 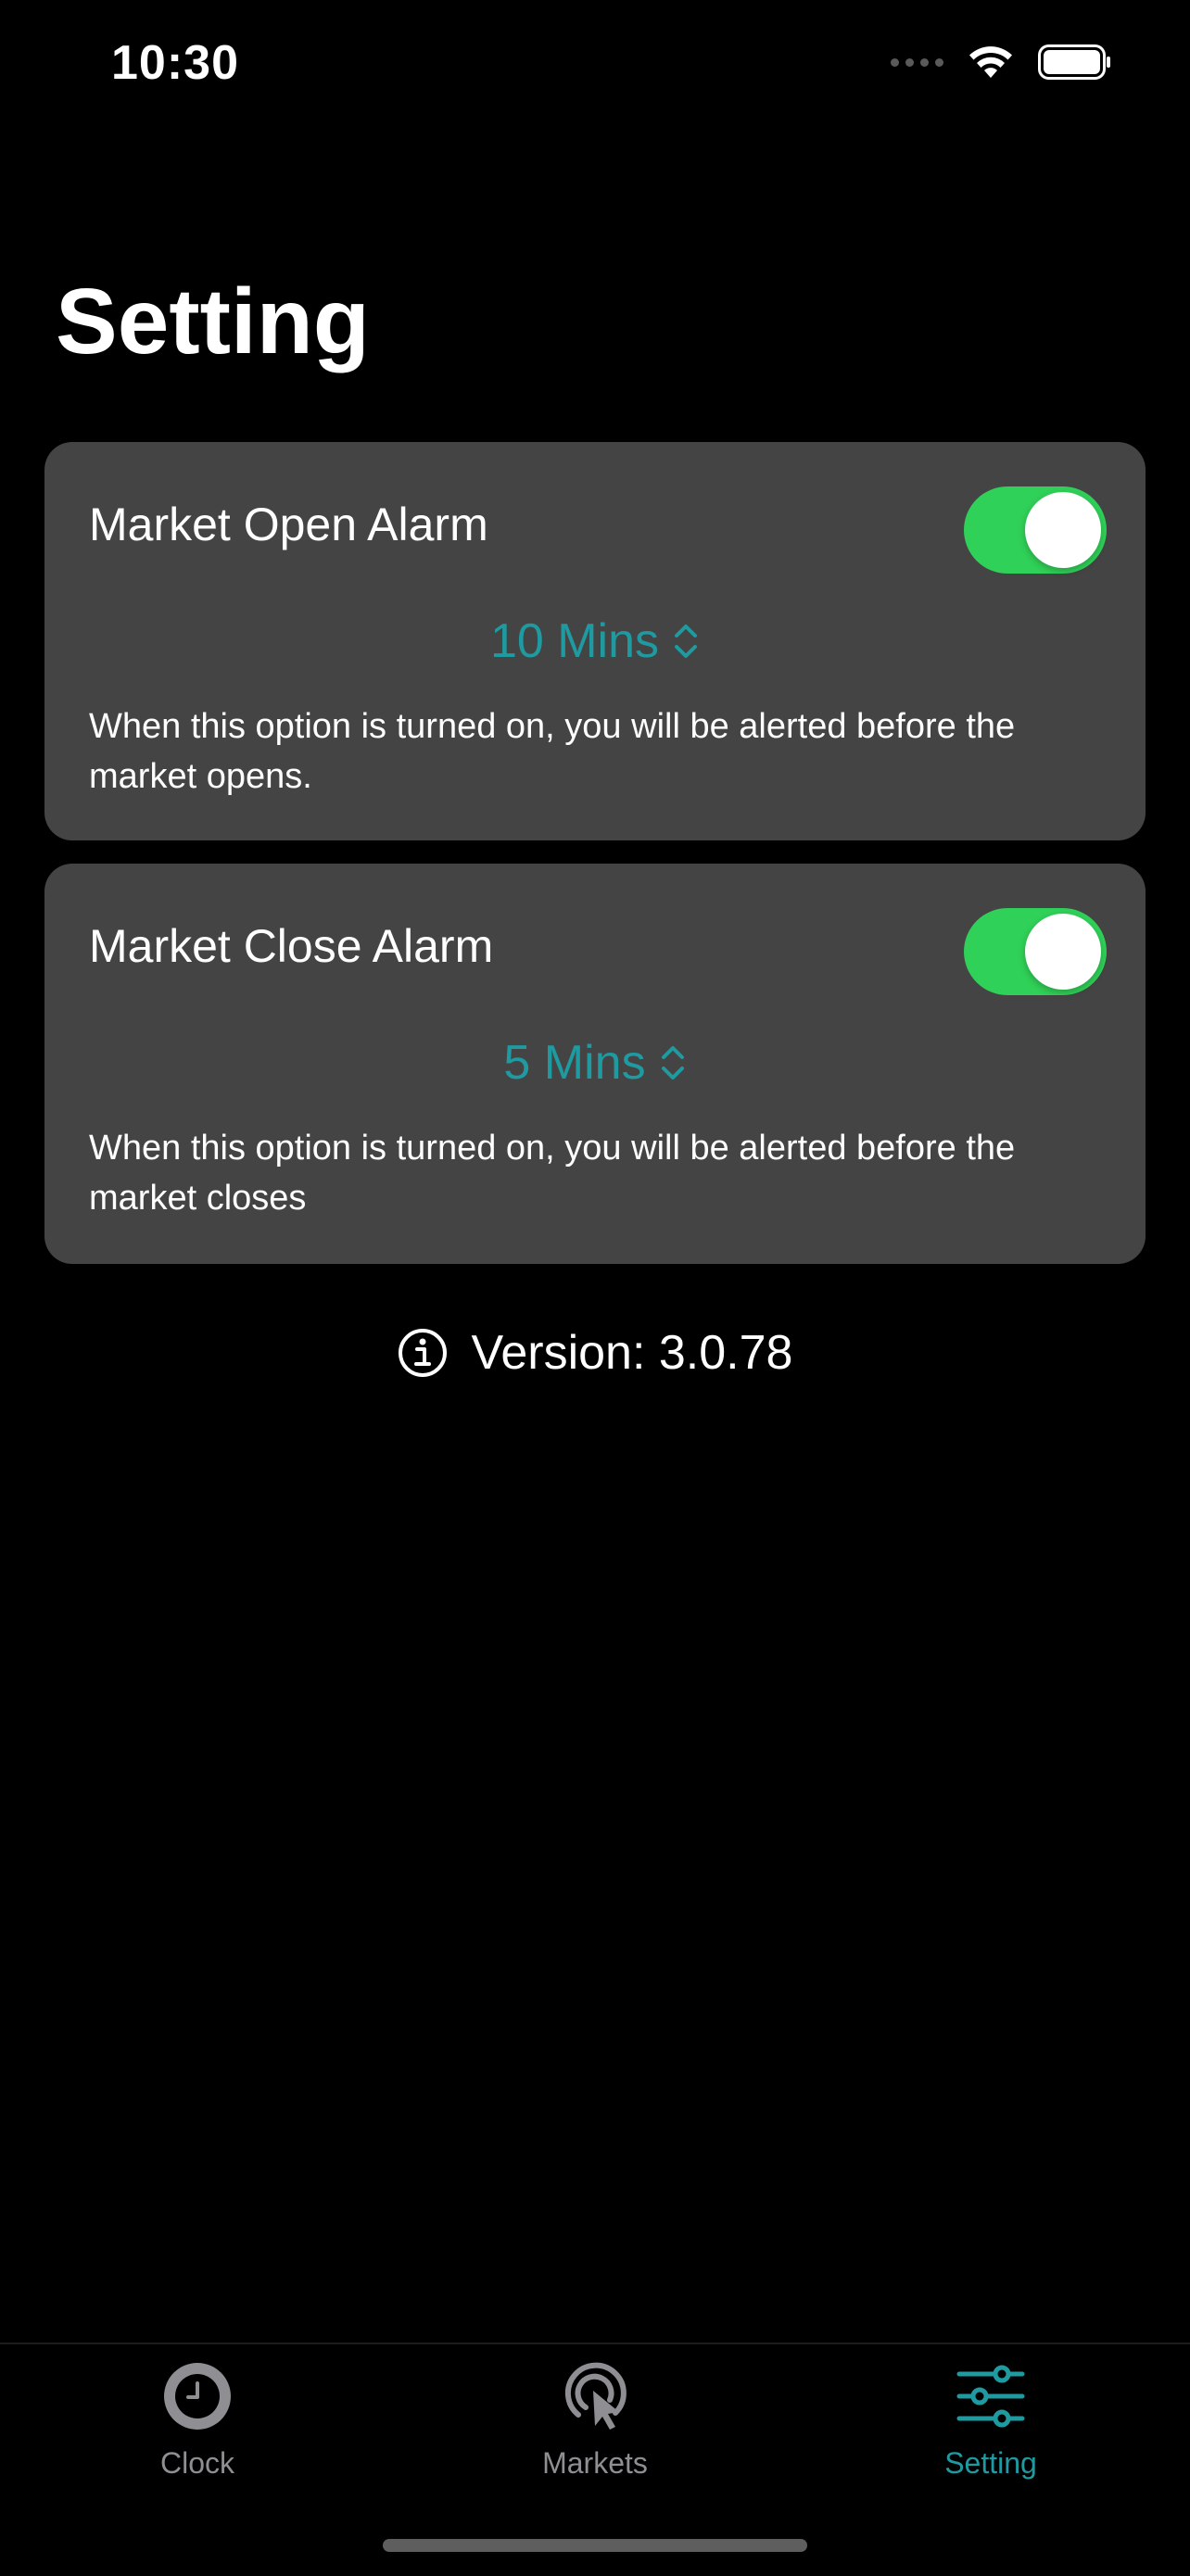 I want to click on status-icons, so click(x=1002, y=62).